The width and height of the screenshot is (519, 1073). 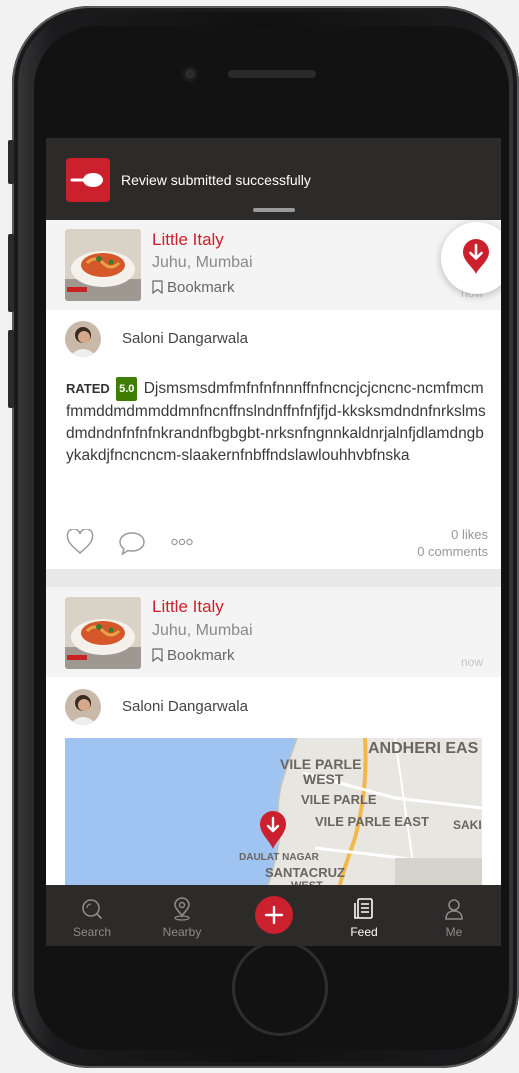 I want to click on app-logo-icon, so click(x=88, y=180).